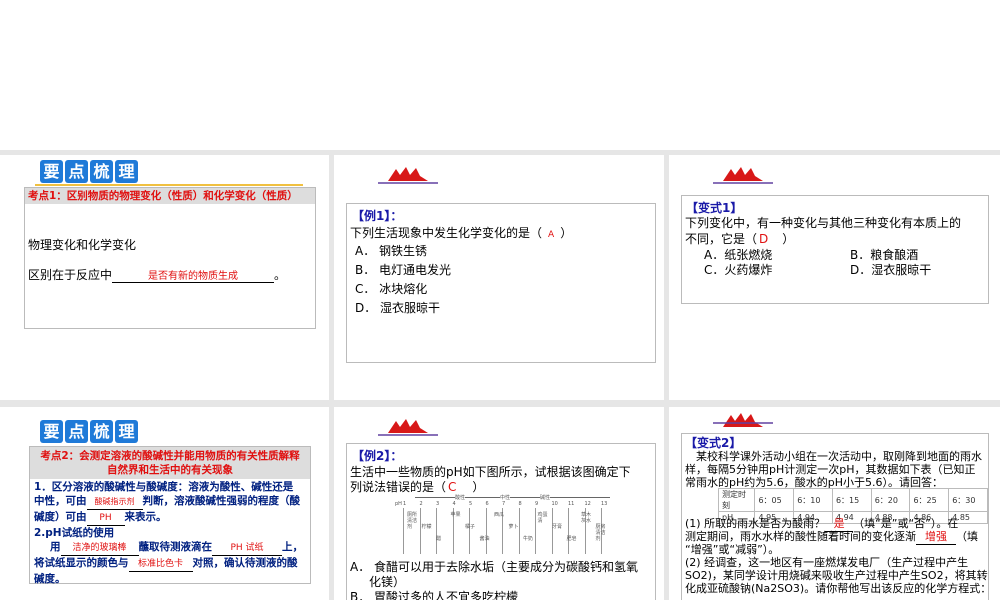 This screenshot has height=600, width=1000. What do you see at coordinates (175, 547) in the screenshot?
I see `text: 蘸取待测液滴在` at bounding box center [175, 547].